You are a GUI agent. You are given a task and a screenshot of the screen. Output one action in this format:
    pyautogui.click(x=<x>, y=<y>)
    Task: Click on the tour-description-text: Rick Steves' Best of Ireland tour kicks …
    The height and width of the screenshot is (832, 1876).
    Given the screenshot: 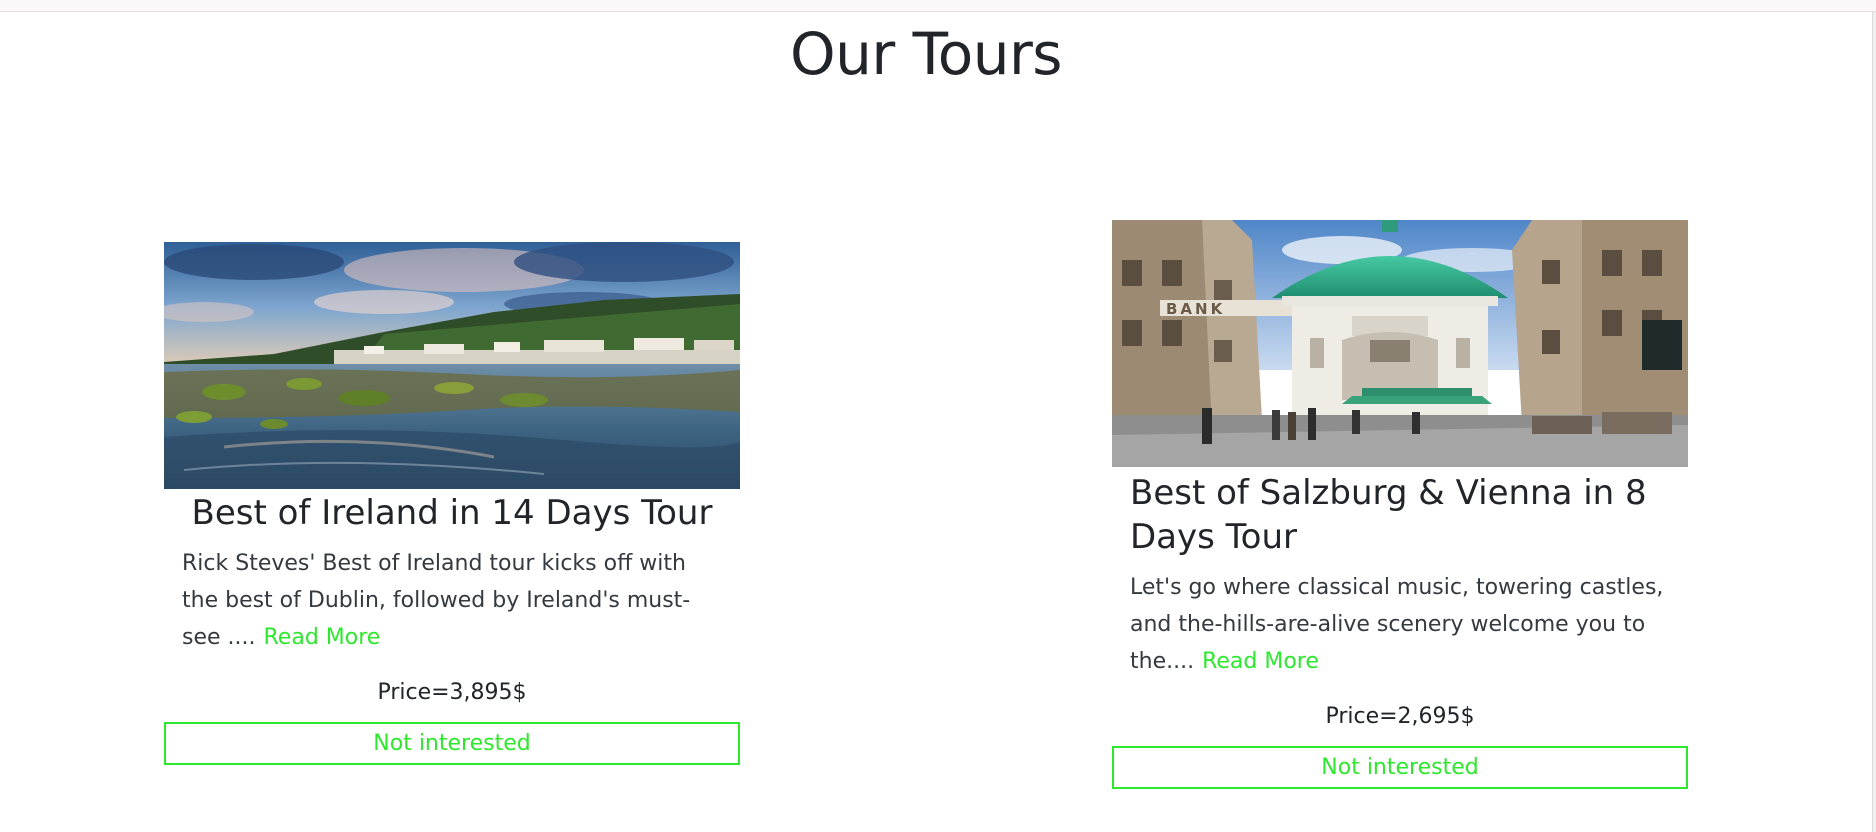 What is the action you would take?
    pyautogui.click(x=436, y=600)
    